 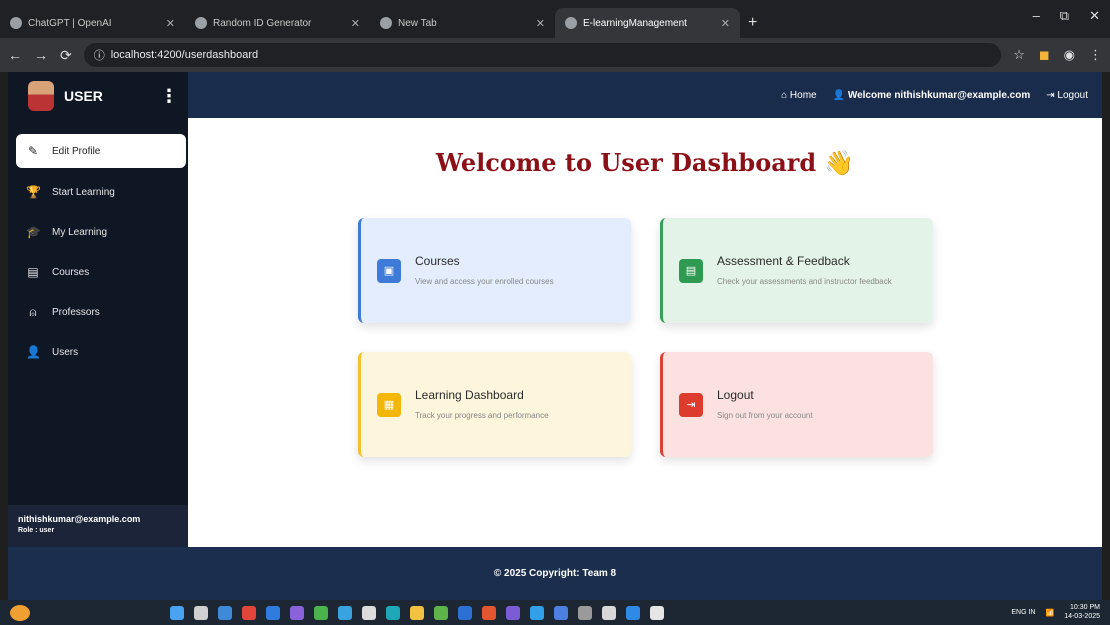 I want to click on waving-hand-icon: 👋, so click(x=839, y=162).